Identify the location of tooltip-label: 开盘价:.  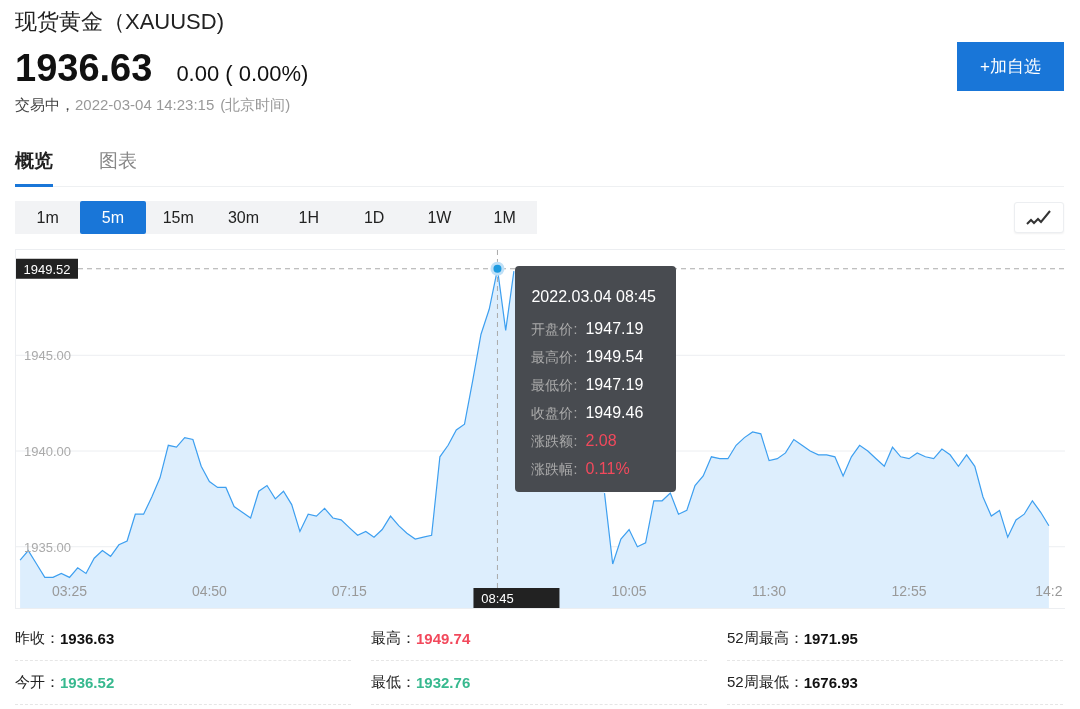
(555, 330).